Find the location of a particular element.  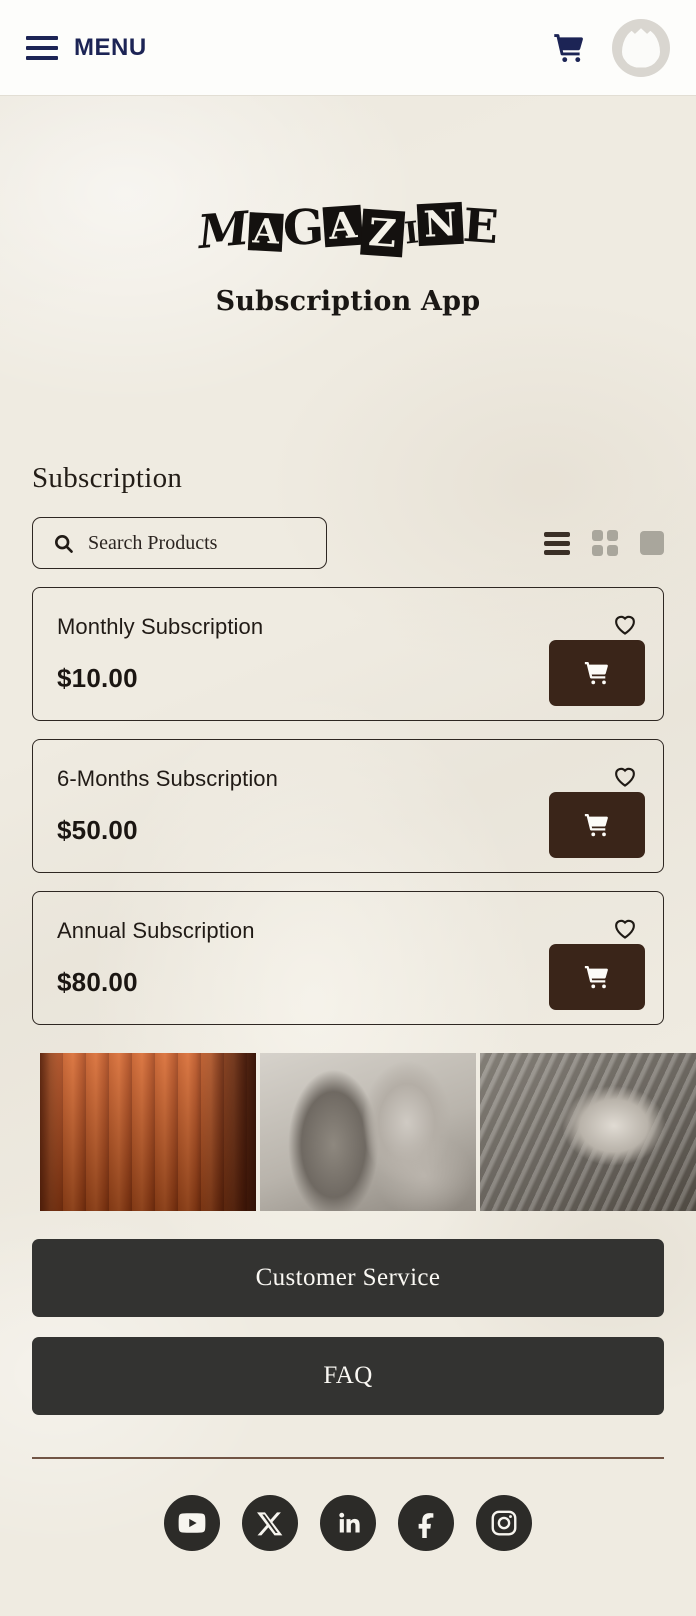

social-links is located at coordinates (348, 1522).